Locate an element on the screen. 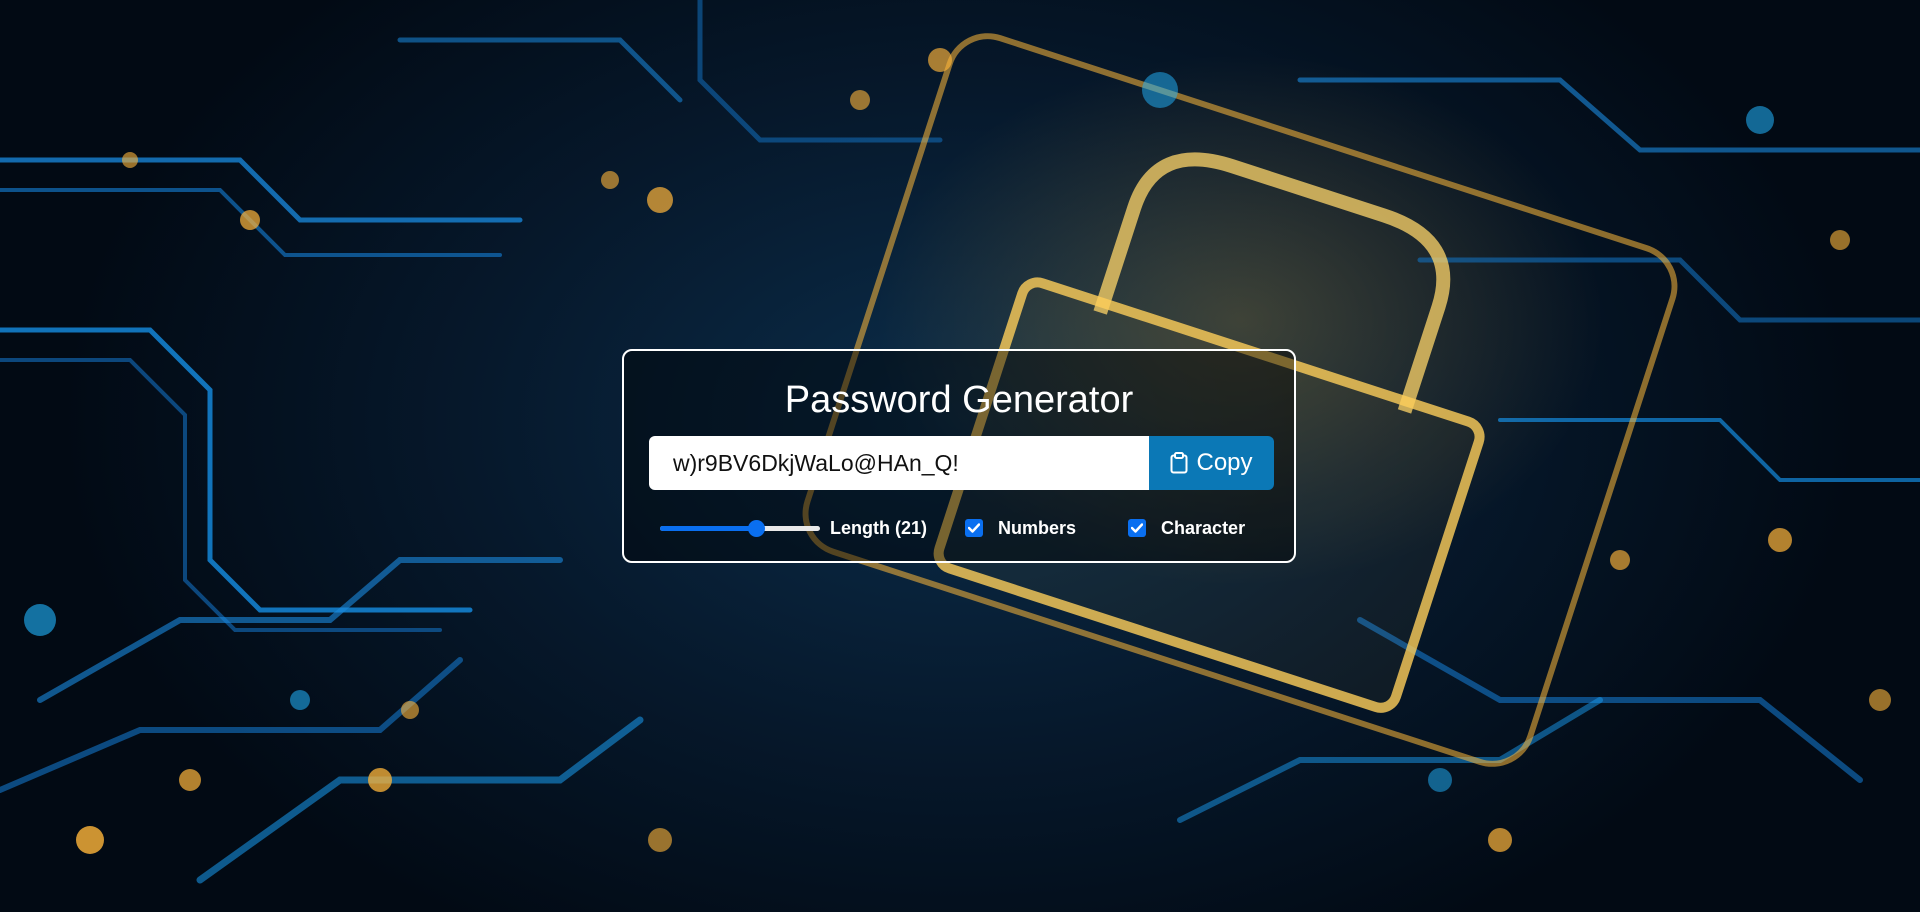 The height and width of the screenshot is (912, 1920). length-slider is located at coordinates (740, 528).